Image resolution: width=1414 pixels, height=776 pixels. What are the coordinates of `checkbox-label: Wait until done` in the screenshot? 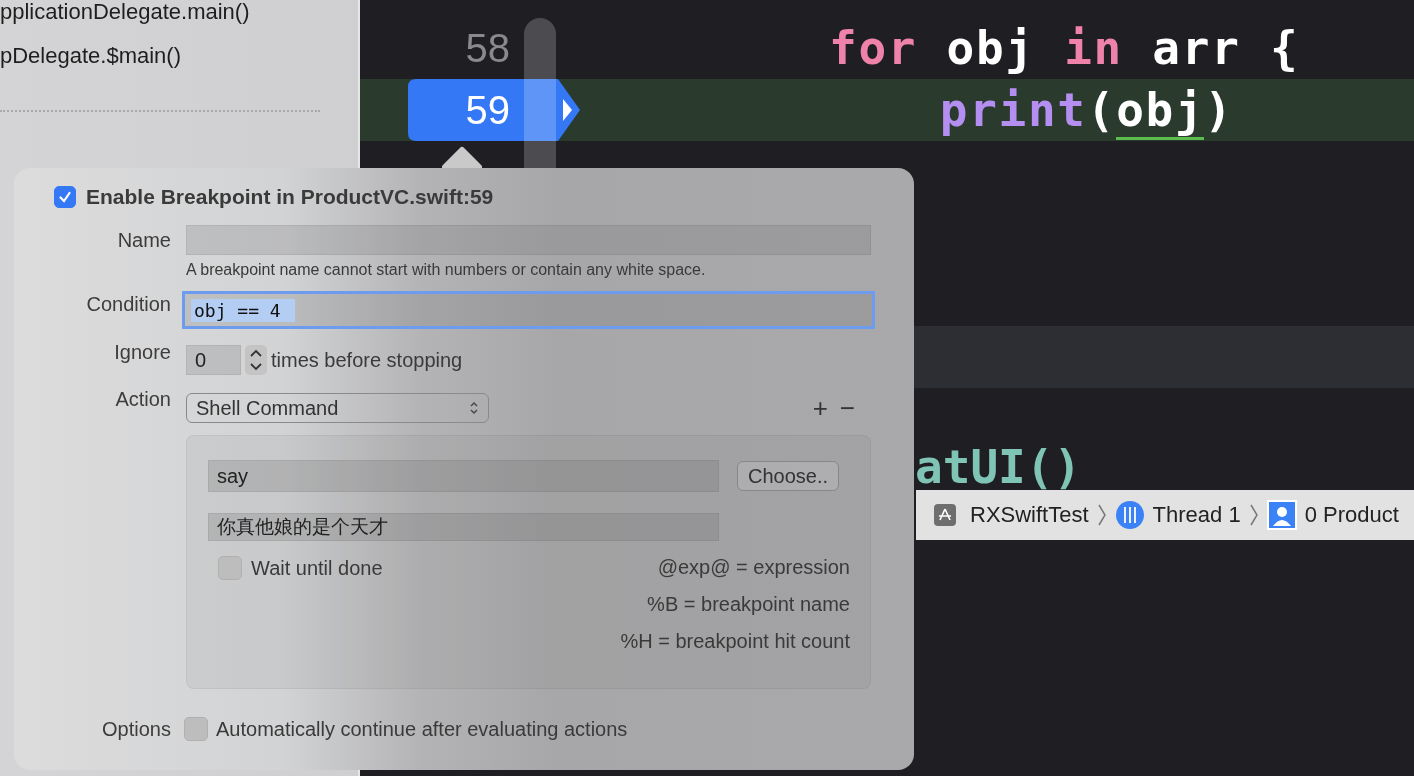 It's located at (317, 568).